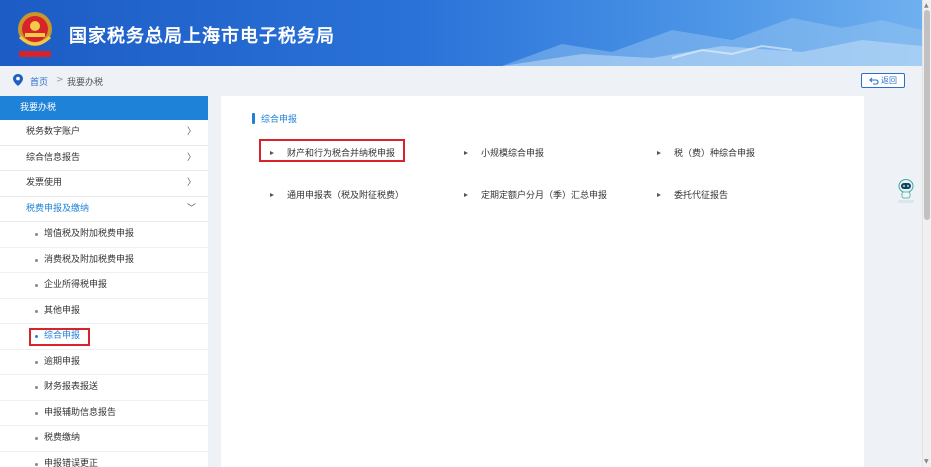 The width and height of the screenshot is (931, 467). I want to click on sidebar-subitem-other: 其他申报, so click(104, 311).